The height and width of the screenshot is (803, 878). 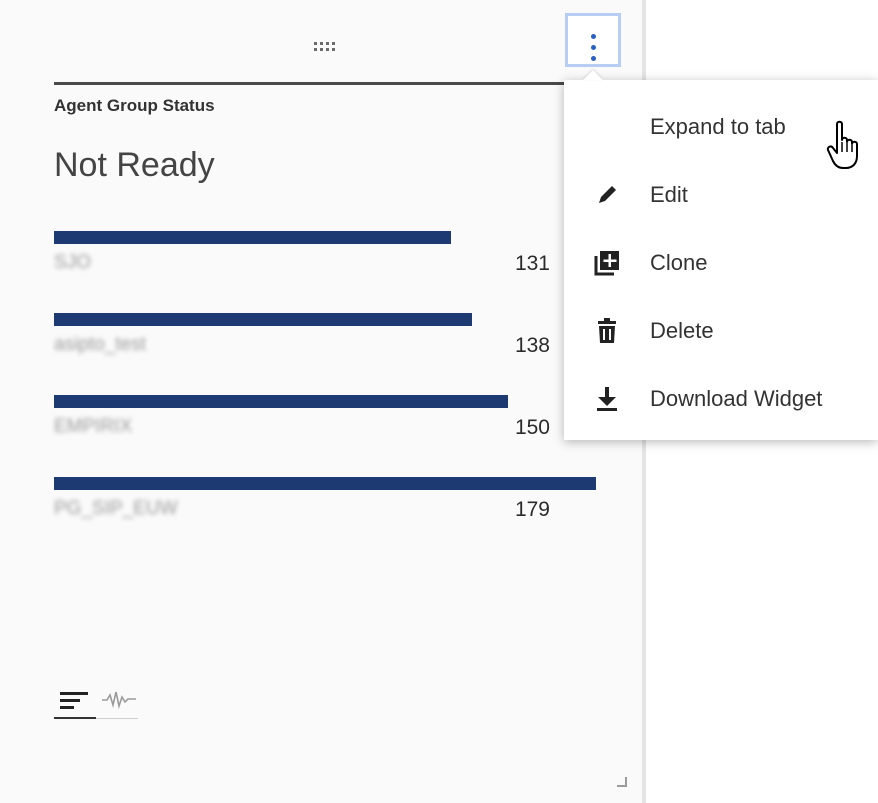 I want to click on menu-item-delete: Delete, so click(x=721, y=331).